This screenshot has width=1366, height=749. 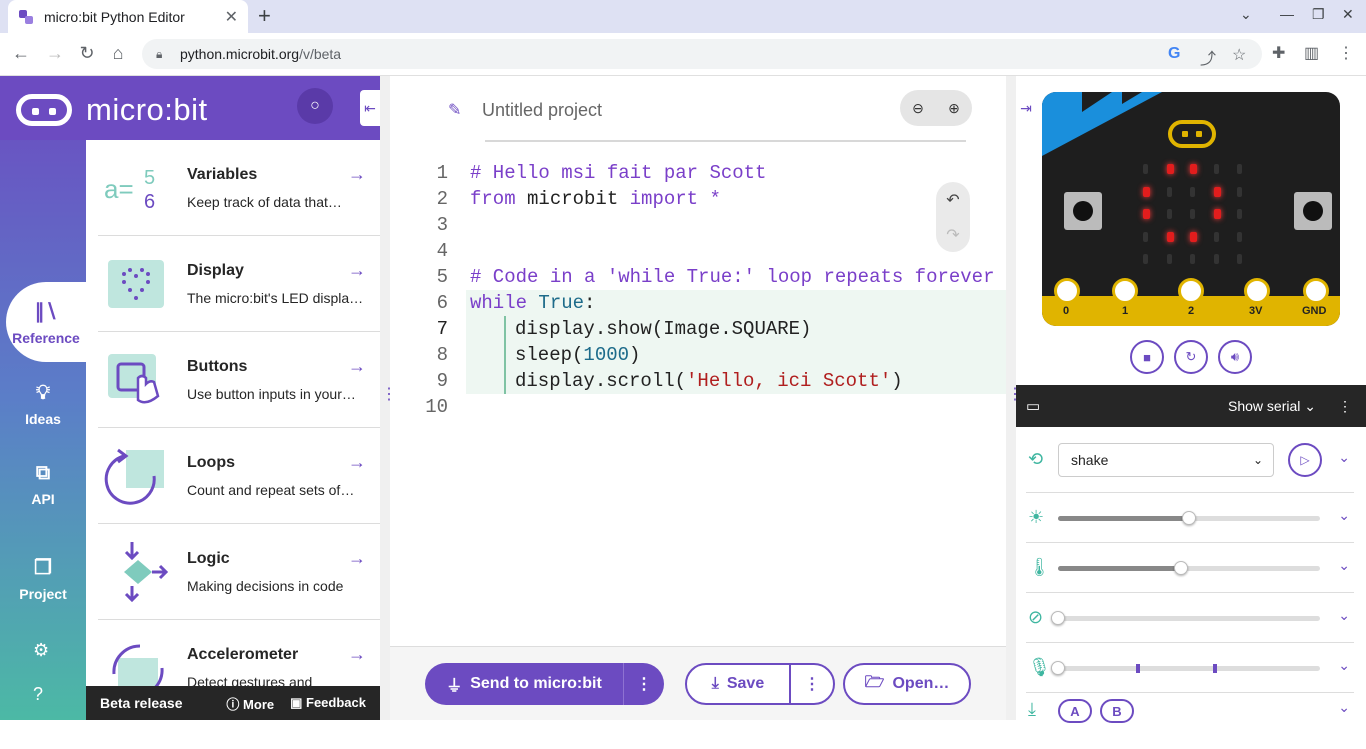 What do you see at coordinates (1318, 14) in the screenshot?
I see `restore-icon: ❐` at bounding box center [1318, 14].